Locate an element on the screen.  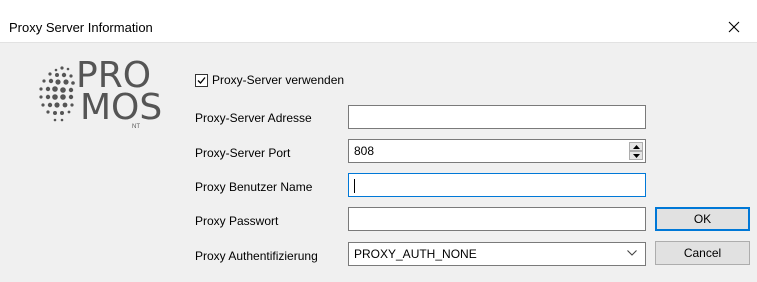
username-label: Proxy Benutzer Name is located at coordinates (254, 187).